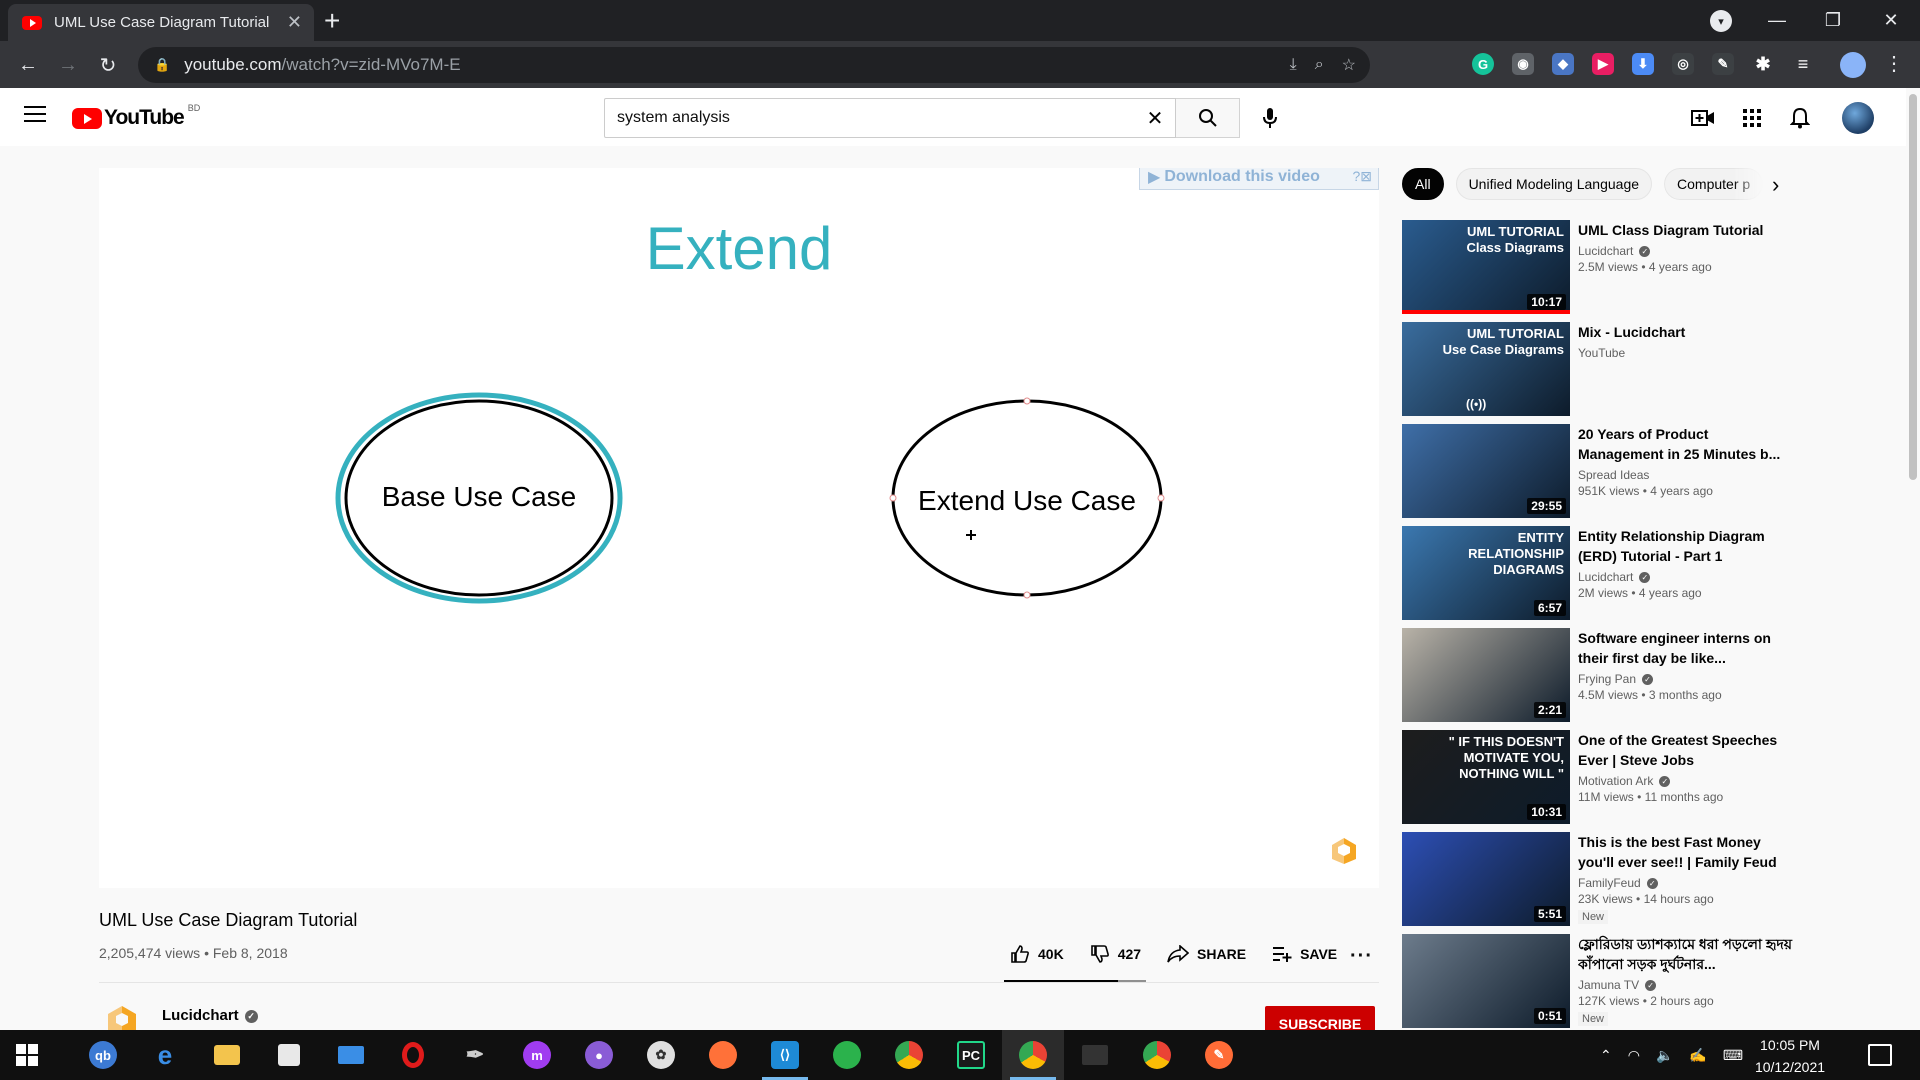 The height and width of the screenshot is (1080, 1920). I want to click on back-icon: ←, so click(28, 65).